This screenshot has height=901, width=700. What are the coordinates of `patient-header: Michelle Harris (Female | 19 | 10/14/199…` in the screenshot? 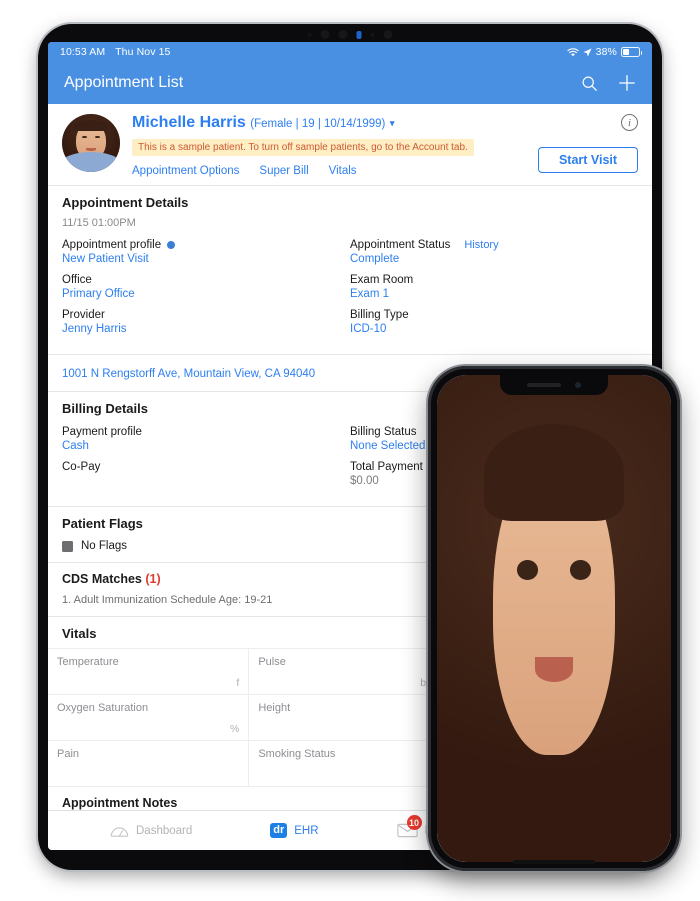 It's located at (350, 145).